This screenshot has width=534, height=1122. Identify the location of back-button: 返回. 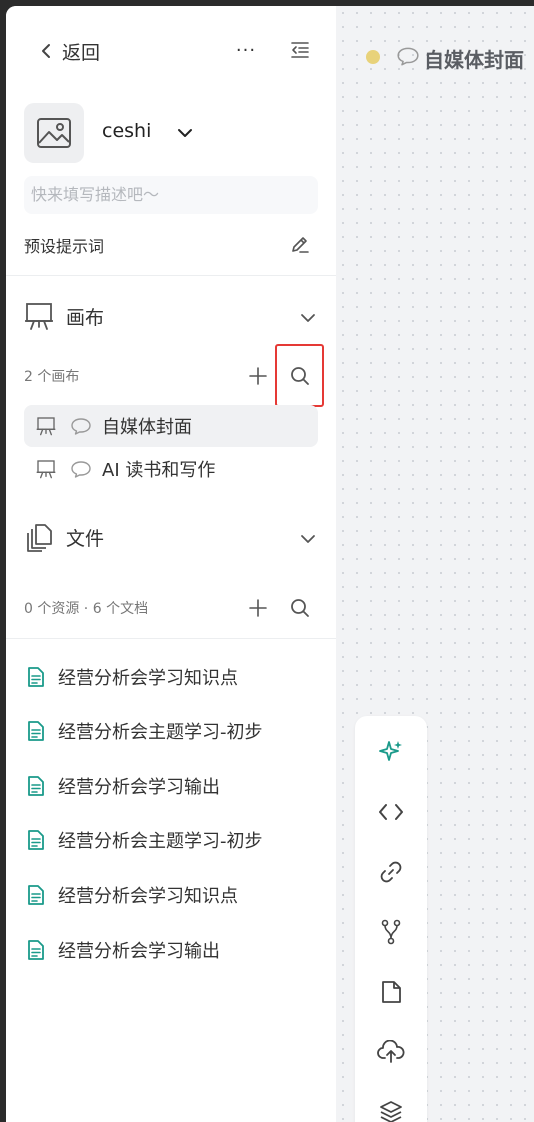
(68, 51).